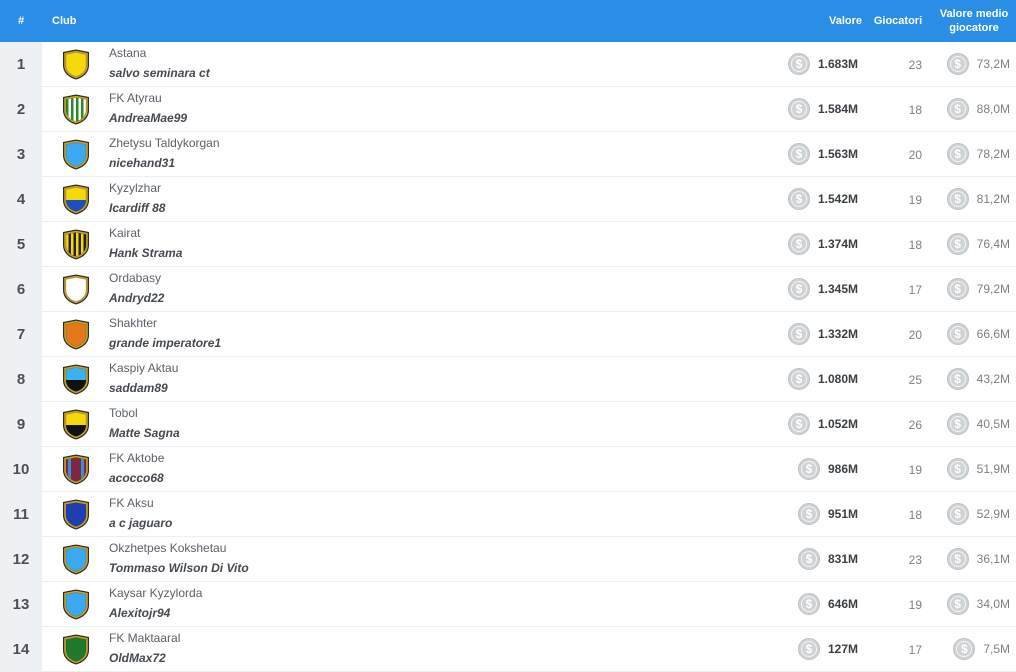 This screenshot has width=1016, height=672. I want to click on valore-medio-cell: $ 66,6M, so click(971, 334).